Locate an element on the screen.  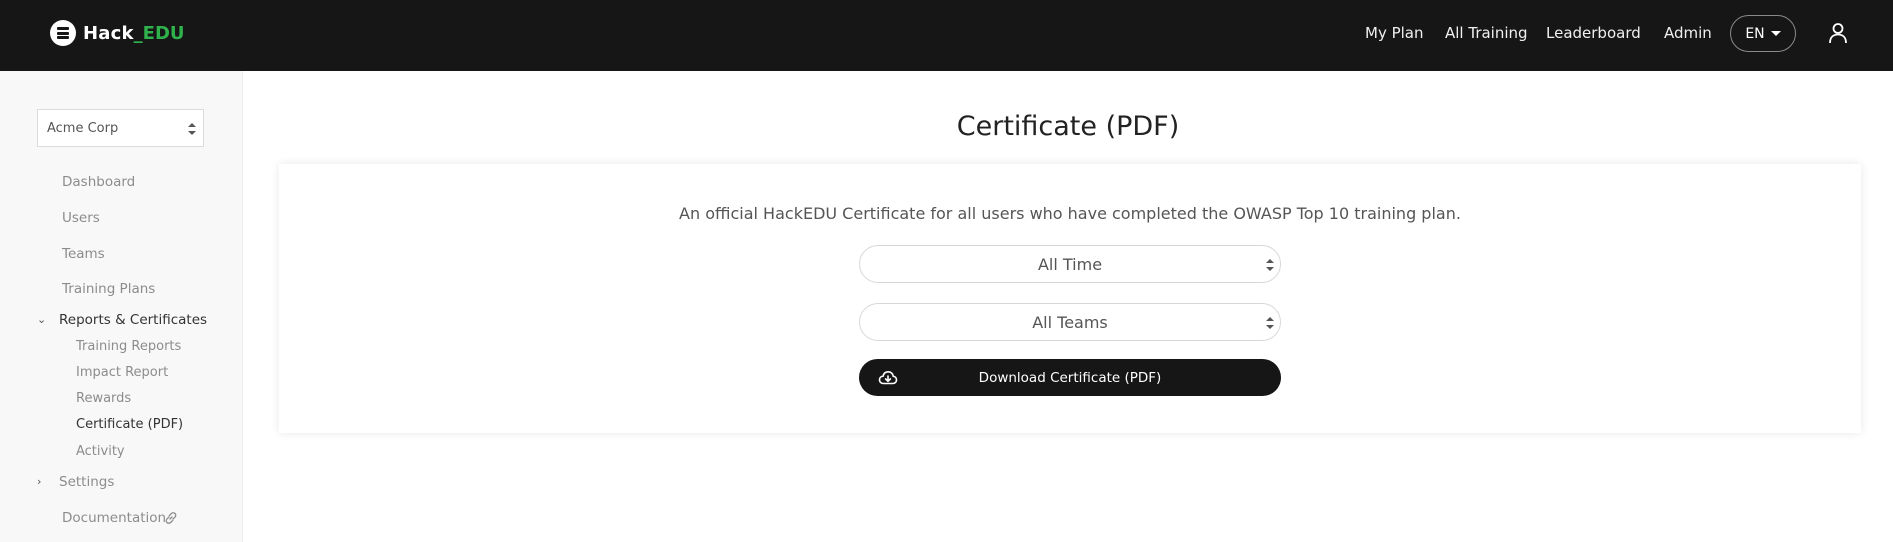
download-certificate-label: Download Certificate (PDF) is located at coordinates (1070, 377).